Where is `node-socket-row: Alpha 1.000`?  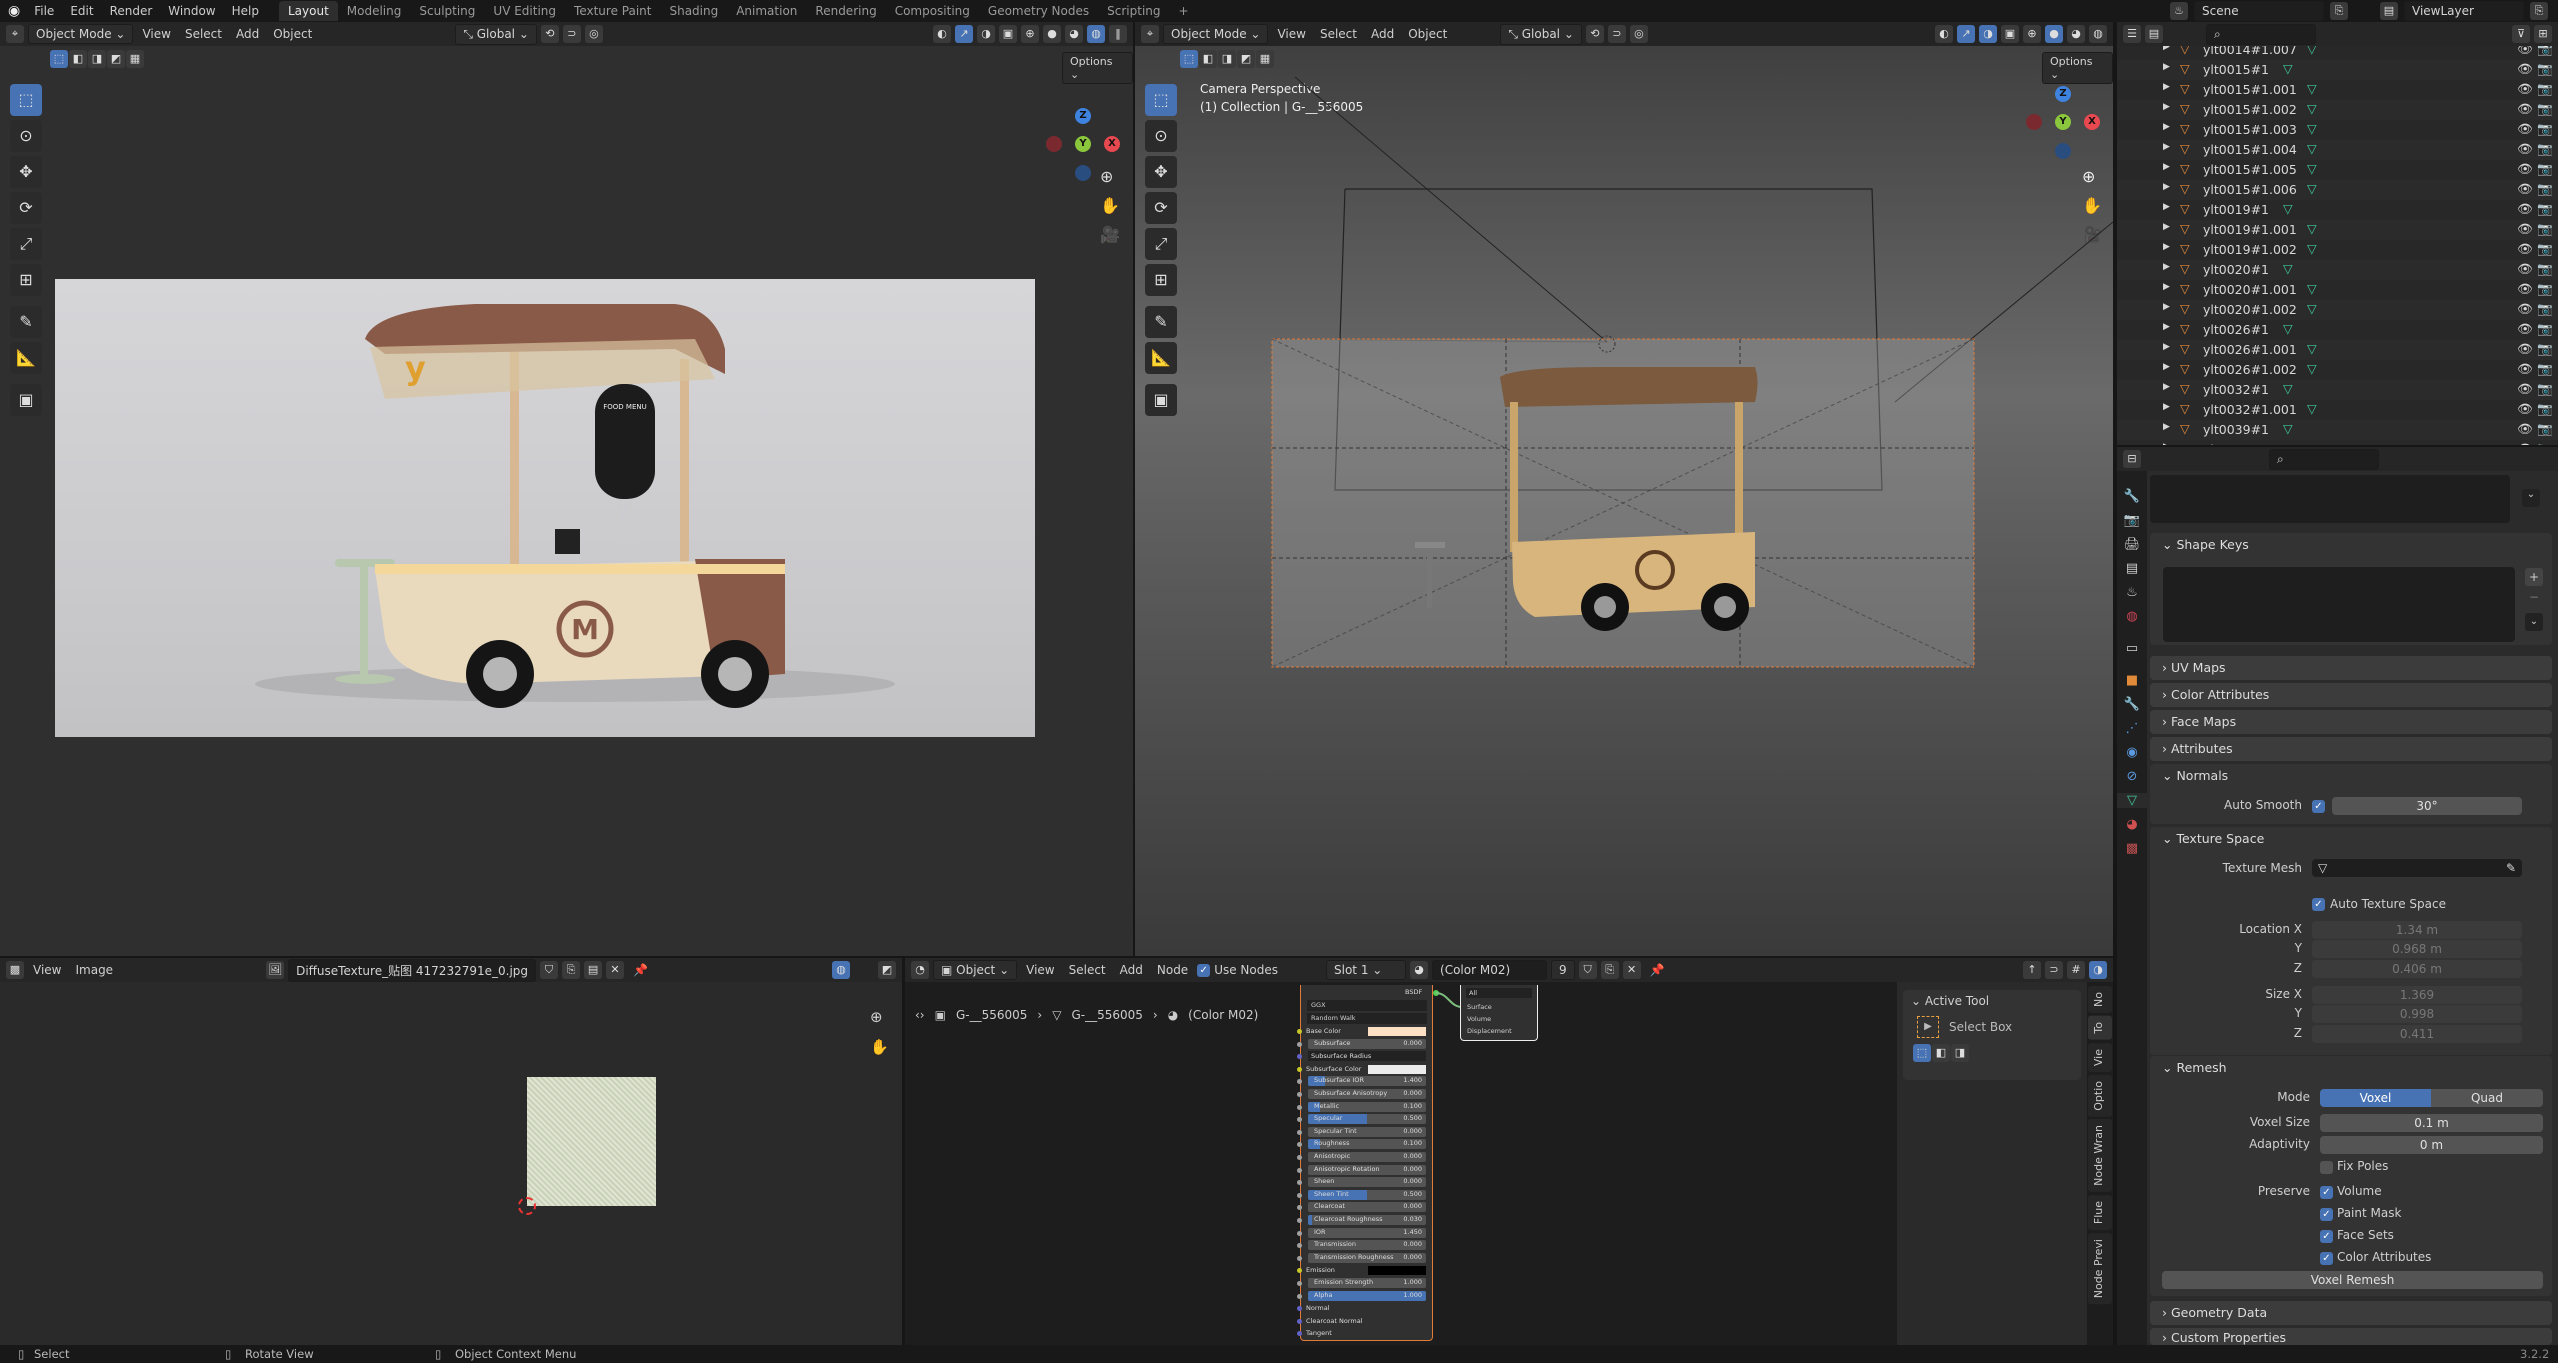 node-socket-row: Alpha 1.000 is located at coordinates (1363, 1296).